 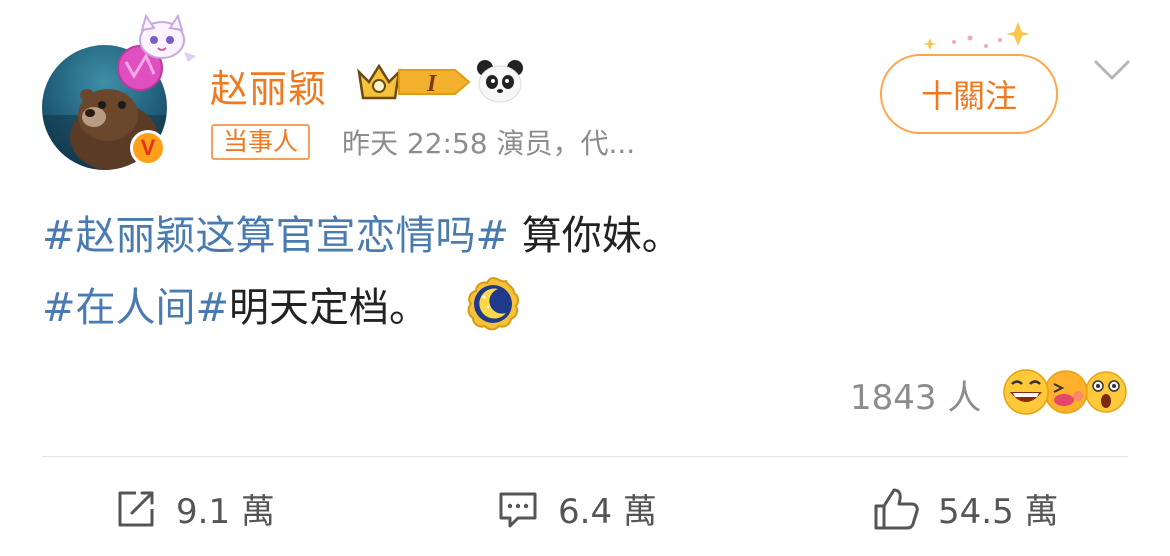 I want to click on like-button: 54.5 萬, so click(x=965, y=508).